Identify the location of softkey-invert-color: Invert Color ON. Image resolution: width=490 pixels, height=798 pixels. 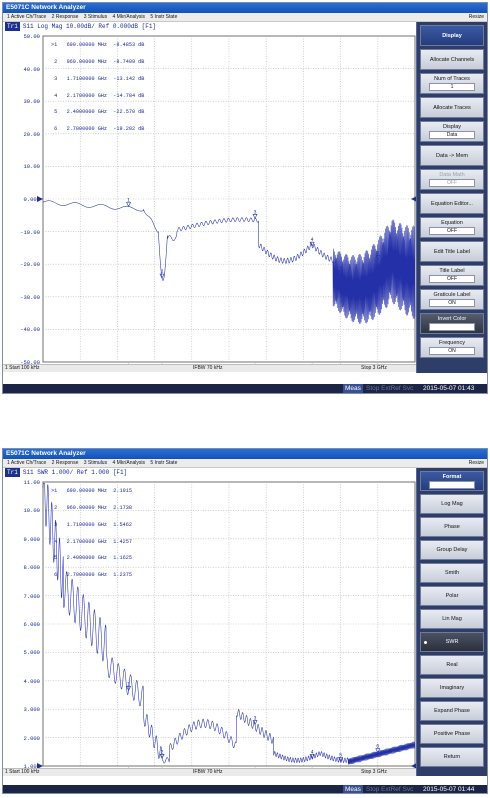
(452, 323).